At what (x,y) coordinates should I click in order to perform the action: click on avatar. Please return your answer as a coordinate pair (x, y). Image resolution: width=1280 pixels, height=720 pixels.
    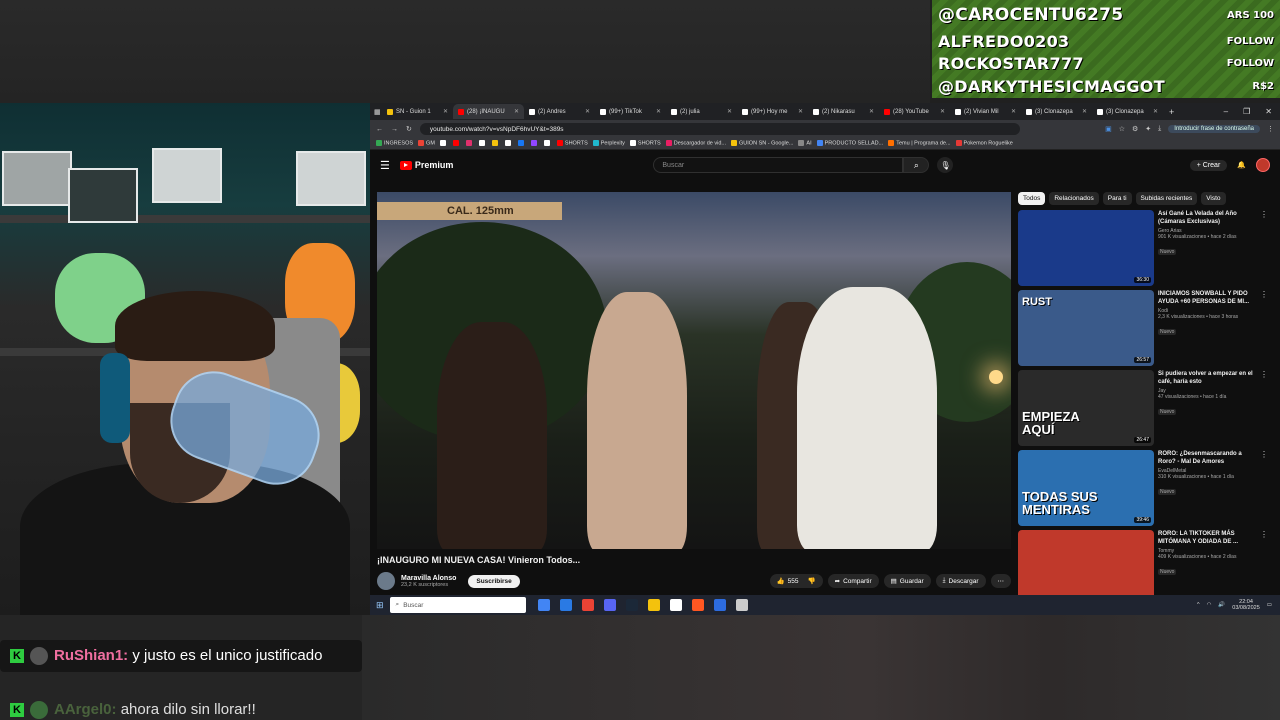
    Looking at the image, I should click on (1263, 165).